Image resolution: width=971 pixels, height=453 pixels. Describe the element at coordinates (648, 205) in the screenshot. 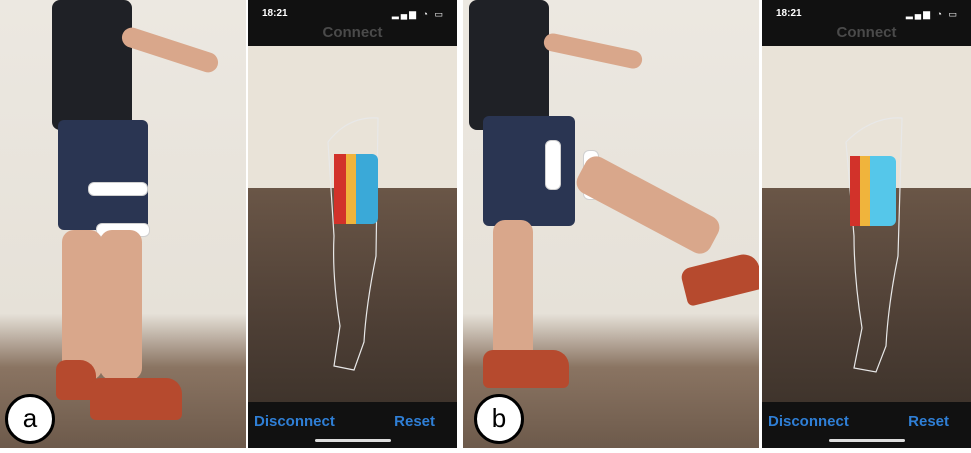

I see `person-leg-raised` at that location.